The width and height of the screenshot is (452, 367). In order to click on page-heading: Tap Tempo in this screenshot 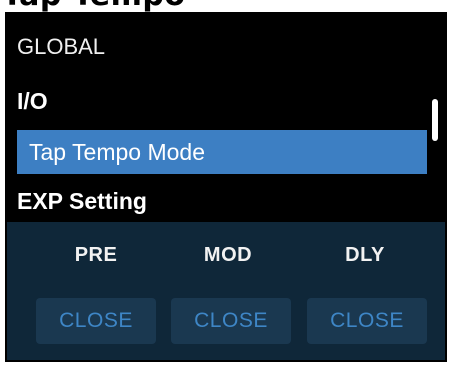, I will do `click(93, 6)`.